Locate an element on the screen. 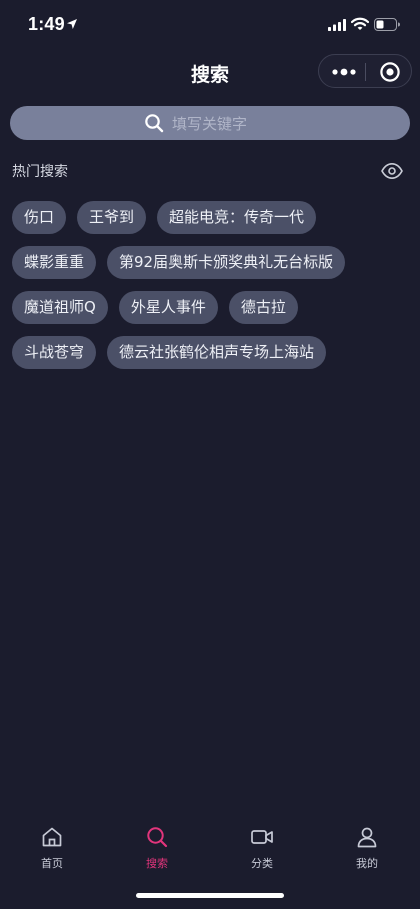 The height and width of the screenshot is (909, 420). more-icon is located at coordinates (344, 72).